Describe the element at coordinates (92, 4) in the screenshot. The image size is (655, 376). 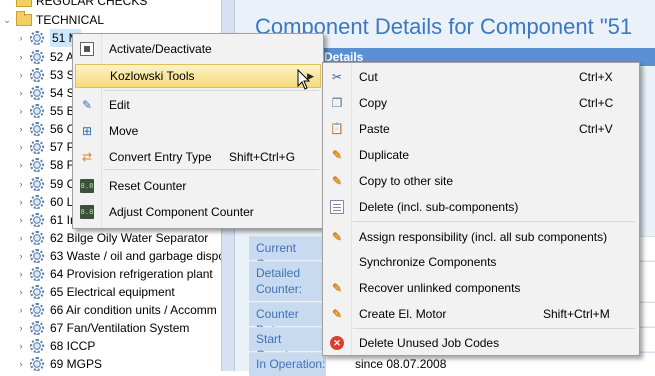
I see `tree-item-label: REGULAR CHECKS` at that location.